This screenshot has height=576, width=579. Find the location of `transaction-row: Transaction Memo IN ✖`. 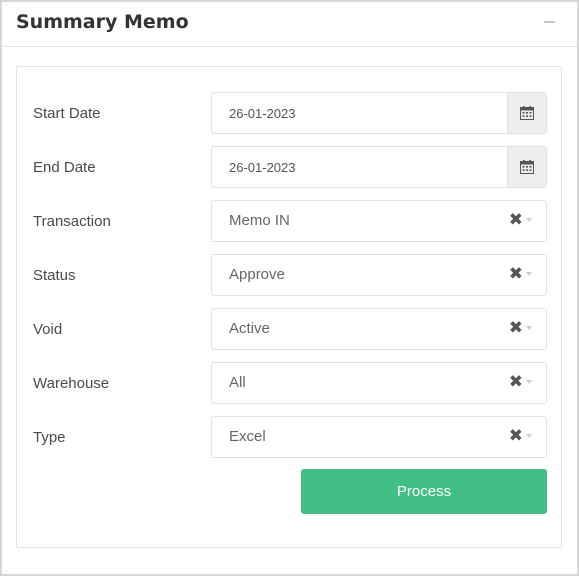

transaction-row: Transaction Memo IN ✖ is located at coordinates (289, 221).